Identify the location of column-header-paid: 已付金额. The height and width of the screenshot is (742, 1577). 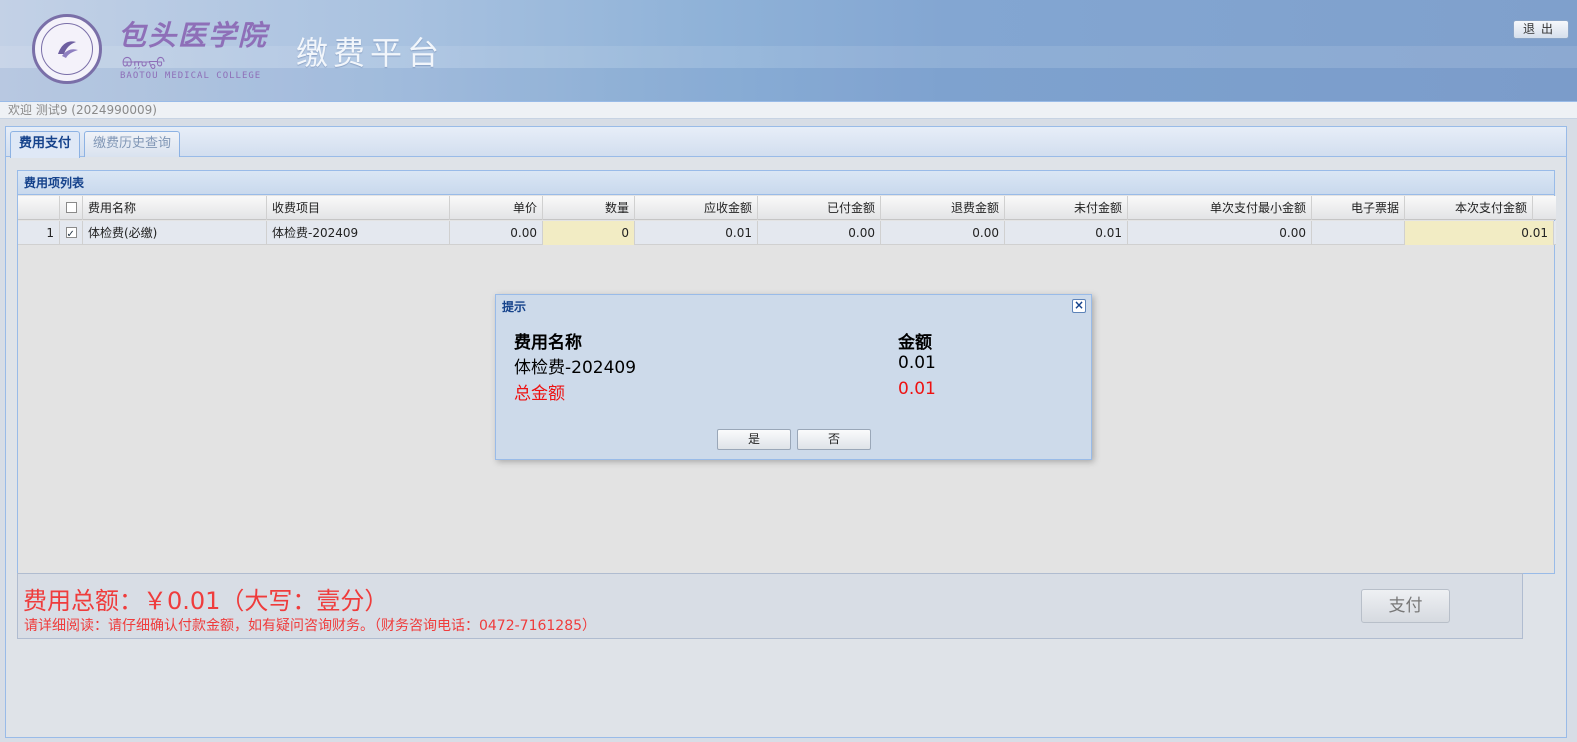
(819, 208).